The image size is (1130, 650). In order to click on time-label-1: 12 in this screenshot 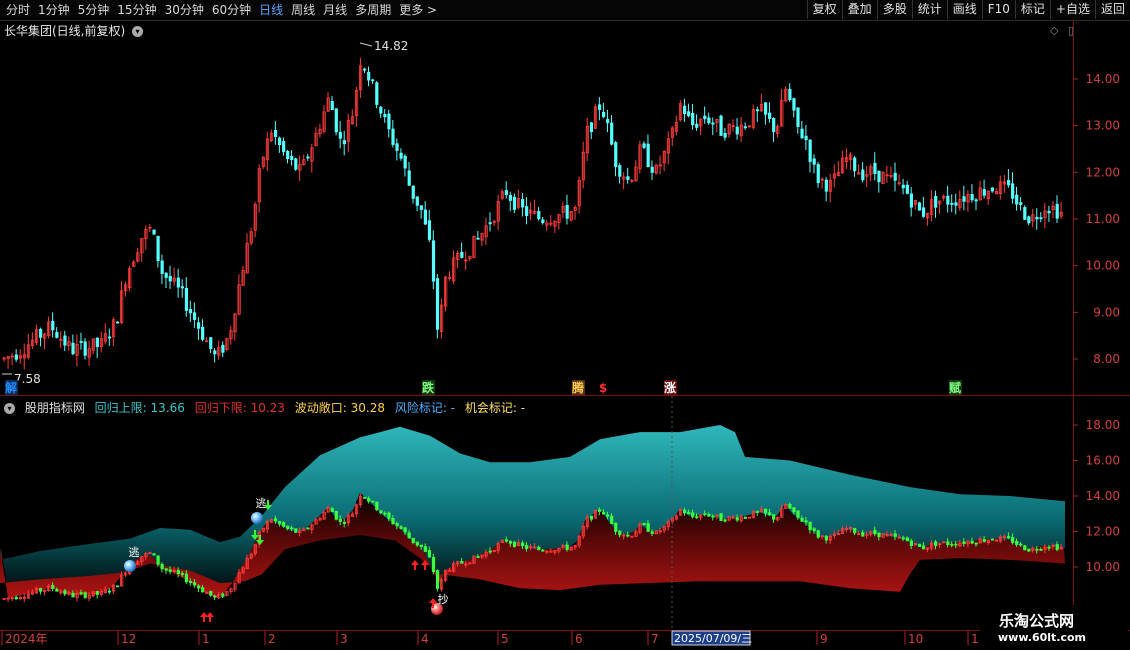, I will do `click(128, 639)`.